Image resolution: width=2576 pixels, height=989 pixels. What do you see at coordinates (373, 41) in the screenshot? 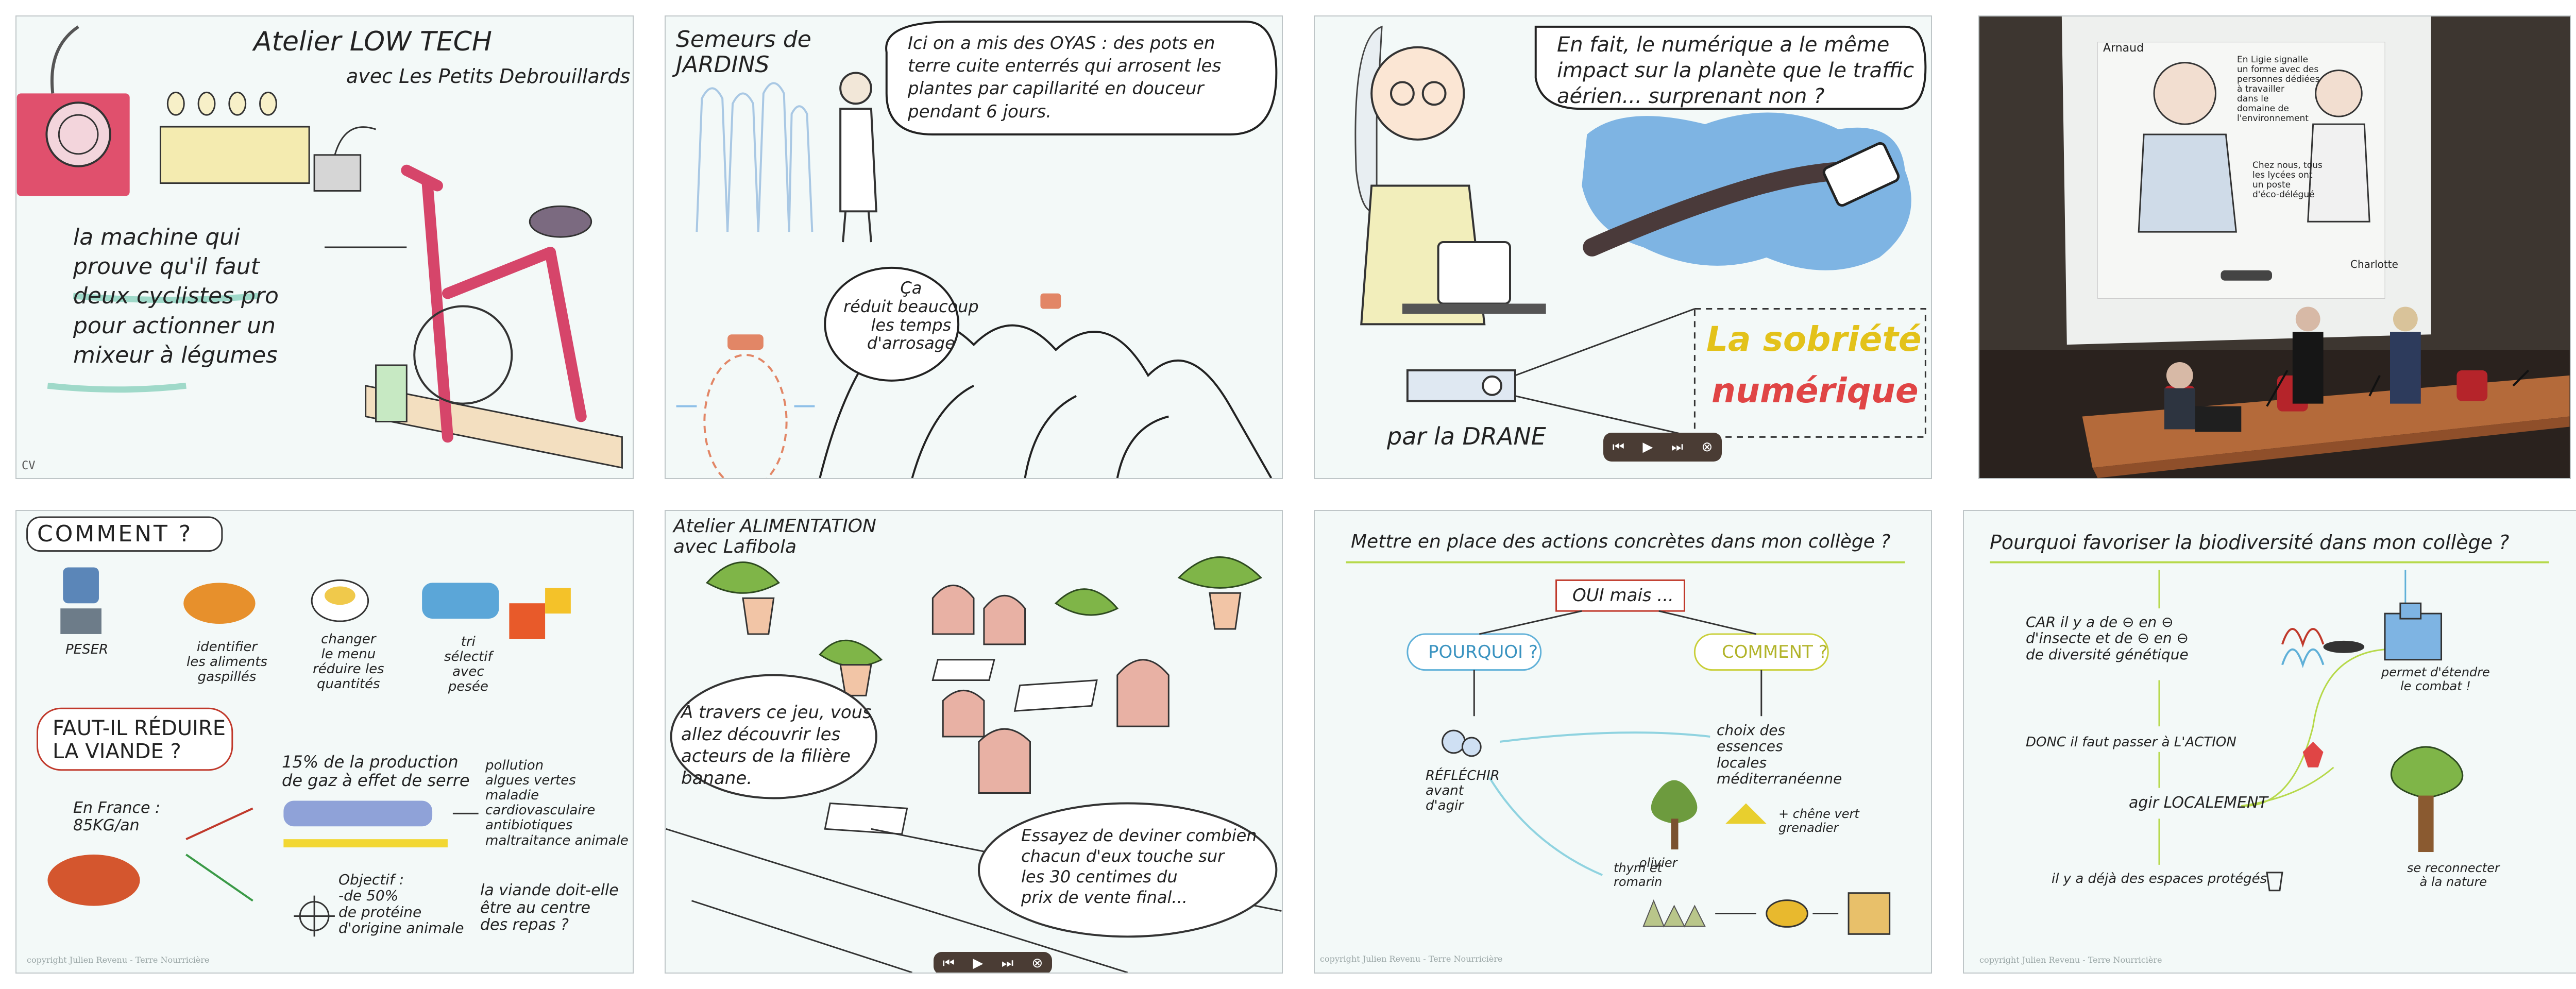
I see `lowtech-title: Atelier LOW TECH` at bounding box center [373, 41].